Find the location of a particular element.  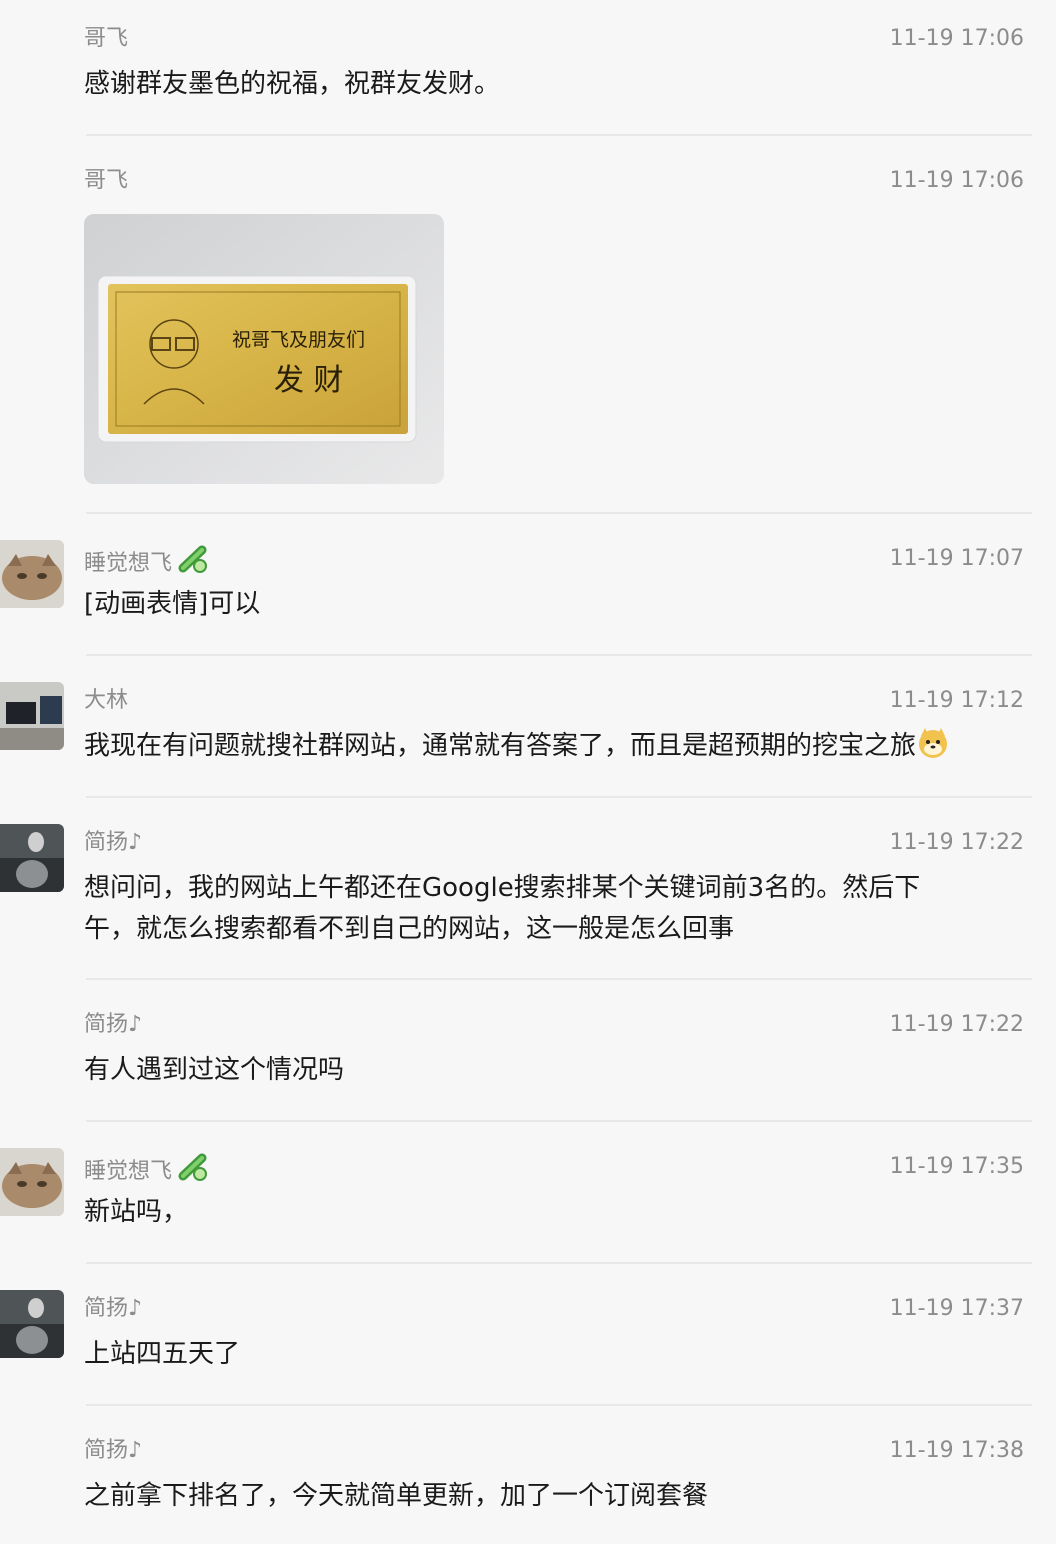

message-text: 上站四五天了 is located at coordinates (549, 1354).